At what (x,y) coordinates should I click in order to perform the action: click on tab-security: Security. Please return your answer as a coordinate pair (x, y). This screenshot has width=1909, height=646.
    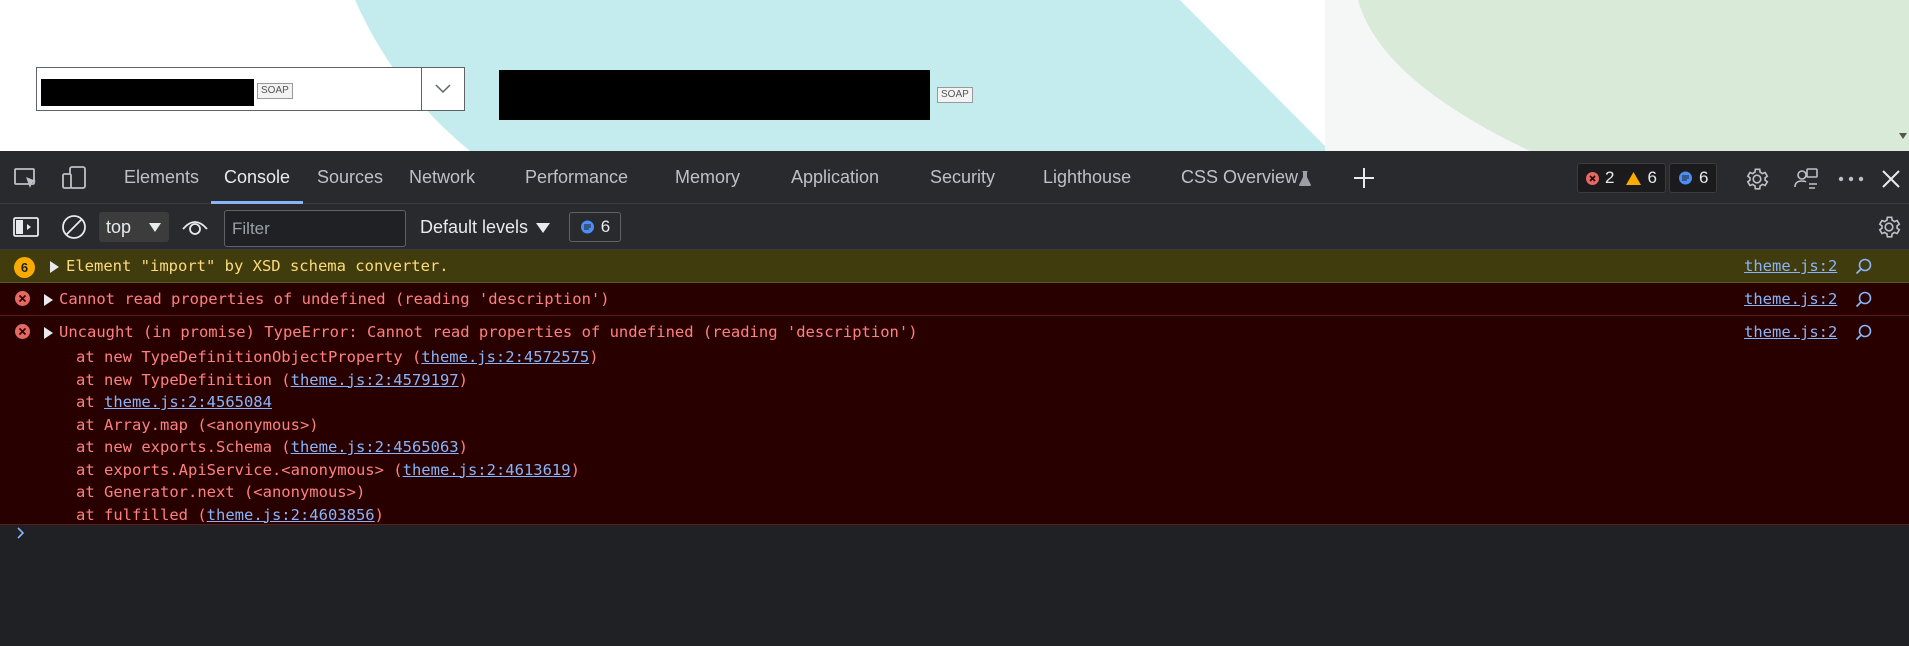
    Looking at the image, I should click on (962, 177).